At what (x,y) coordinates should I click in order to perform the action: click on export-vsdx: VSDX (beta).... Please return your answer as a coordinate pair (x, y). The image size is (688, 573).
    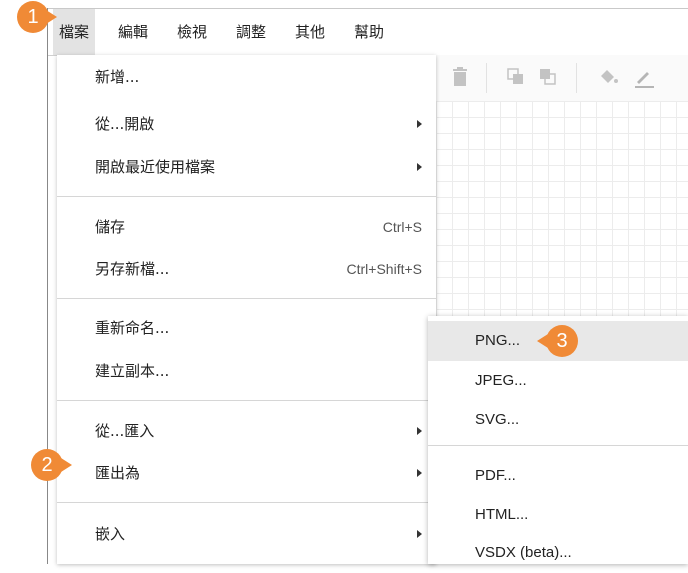
    Looking at the image, I should click on (558, 553).